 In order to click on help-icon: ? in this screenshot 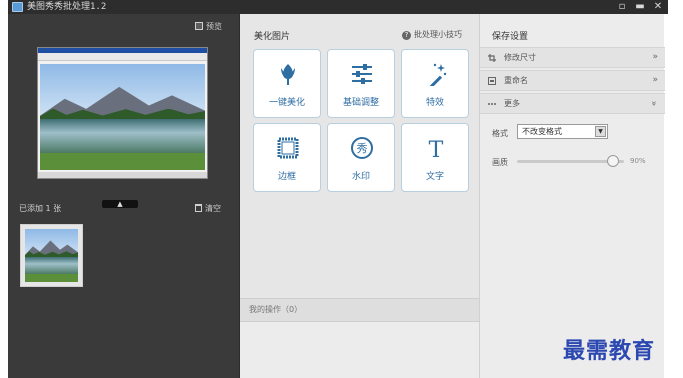, I will do `click(406, 35)`.